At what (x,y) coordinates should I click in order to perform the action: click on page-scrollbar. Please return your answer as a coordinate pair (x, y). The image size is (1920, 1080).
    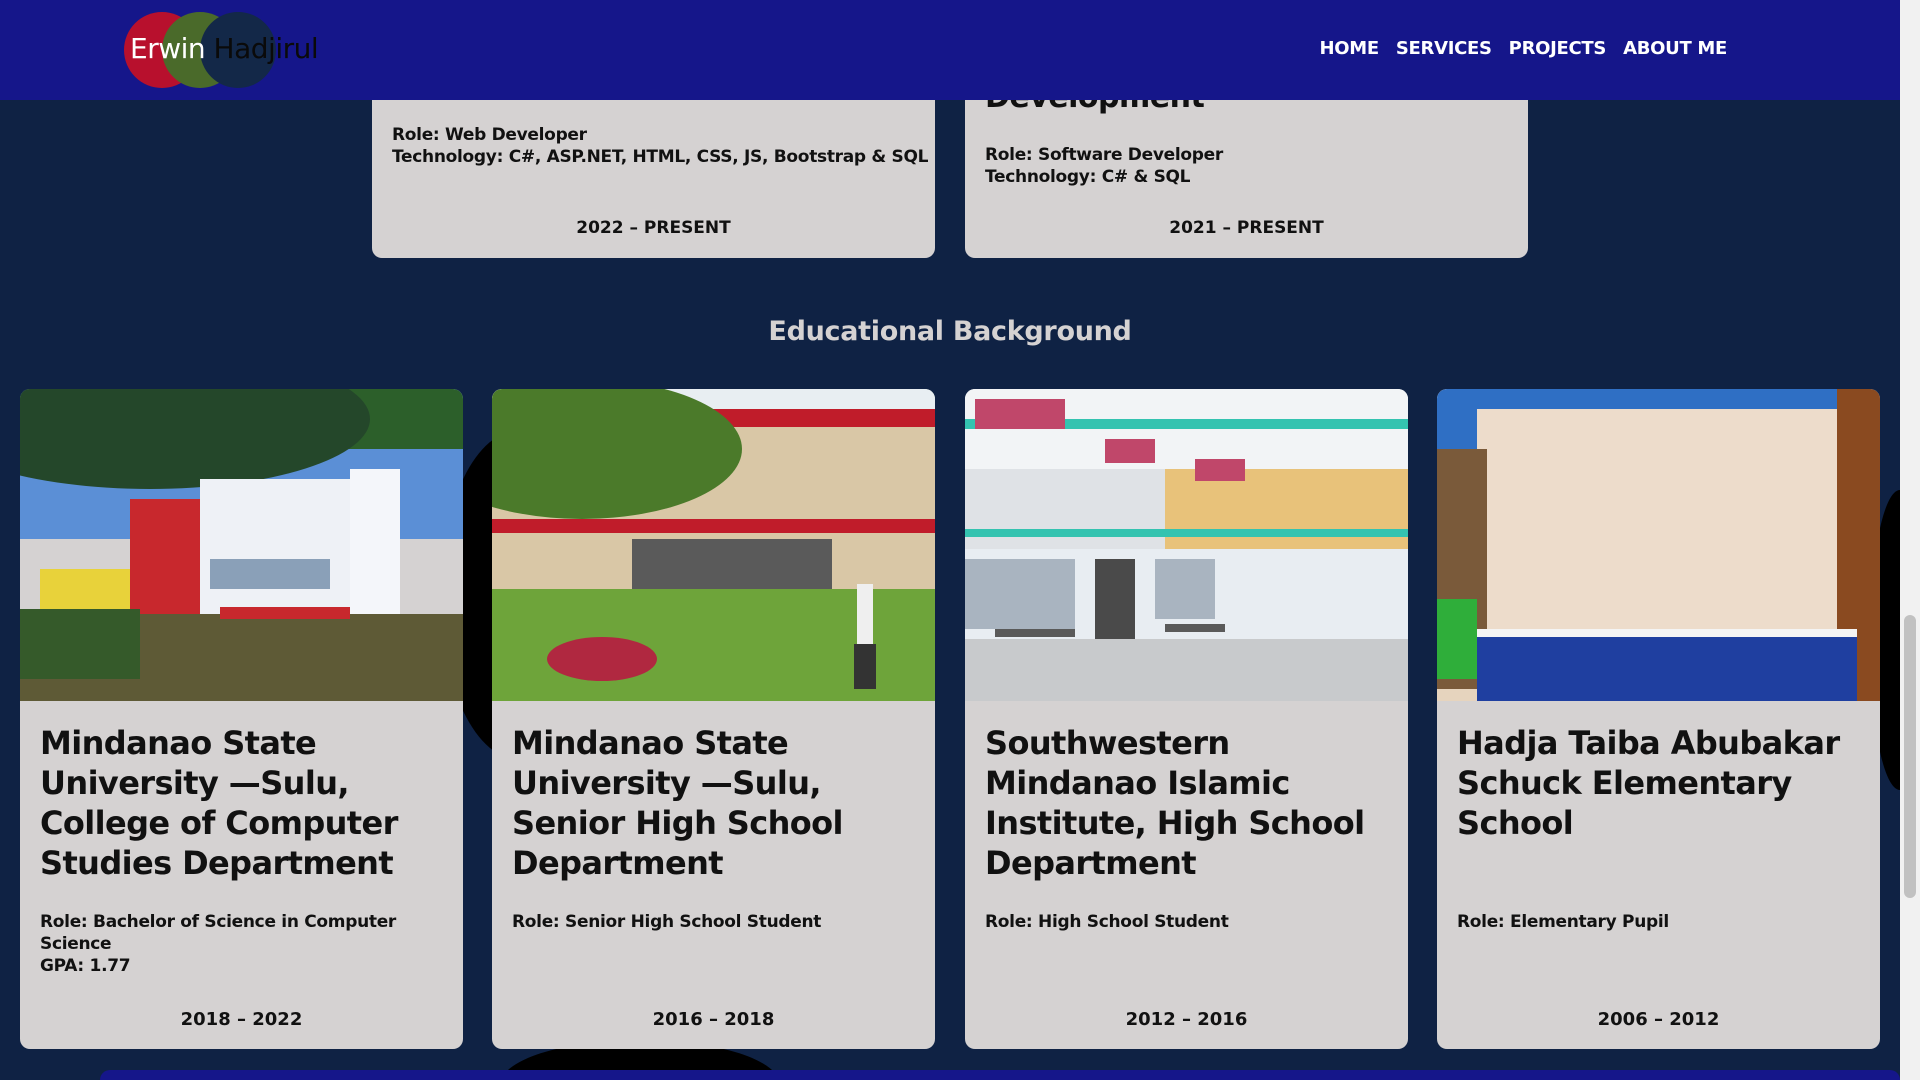
    Looking at the image, I should click on (1910, 540).